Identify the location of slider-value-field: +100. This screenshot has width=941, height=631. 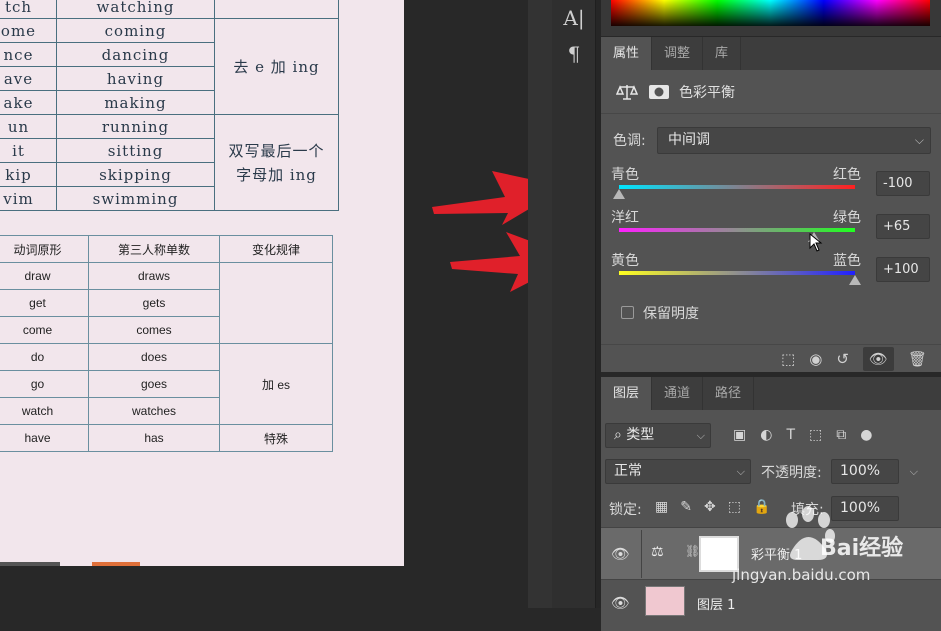
(903, 269).